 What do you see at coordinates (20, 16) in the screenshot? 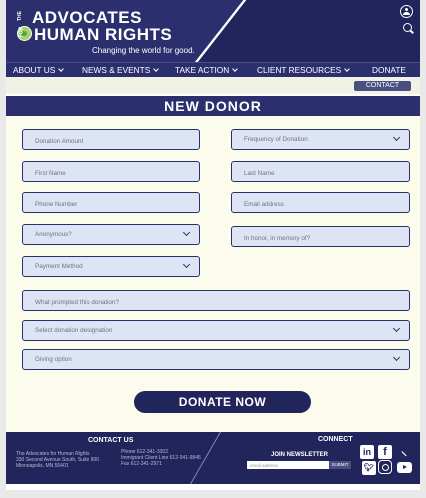
I see `logo-the: THE` at bounding box center [20, 16].